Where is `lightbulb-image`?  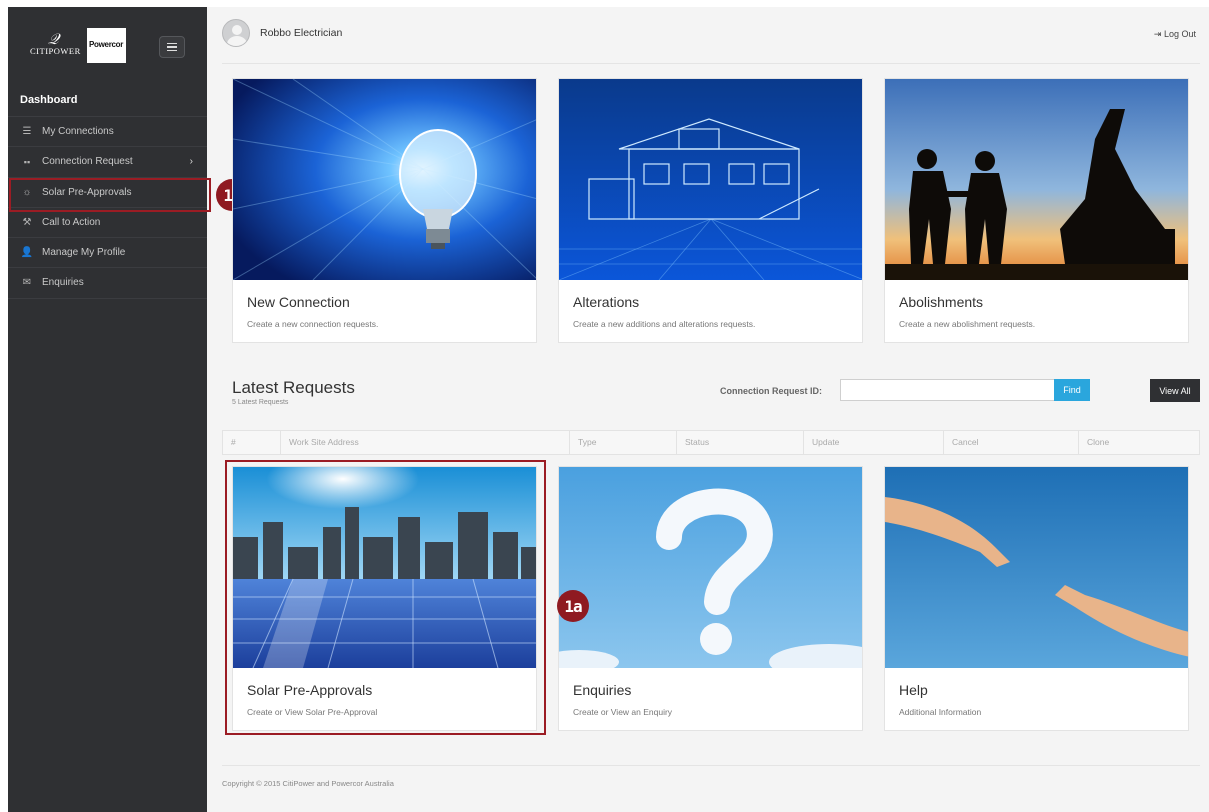 lightbulb-image is located at coordinates (384, 179).